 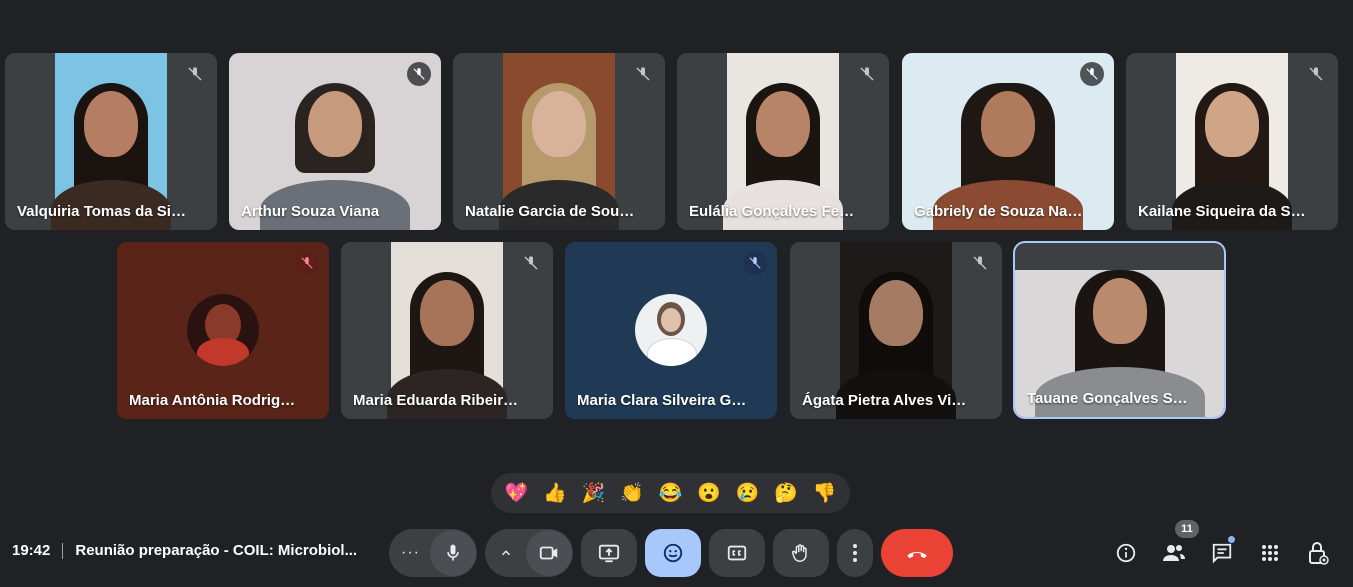 What do you see at coordinates (786, 493) in the screenshot?
I see `reaction-thinking: 🤔` at bounding box center [786, 493].